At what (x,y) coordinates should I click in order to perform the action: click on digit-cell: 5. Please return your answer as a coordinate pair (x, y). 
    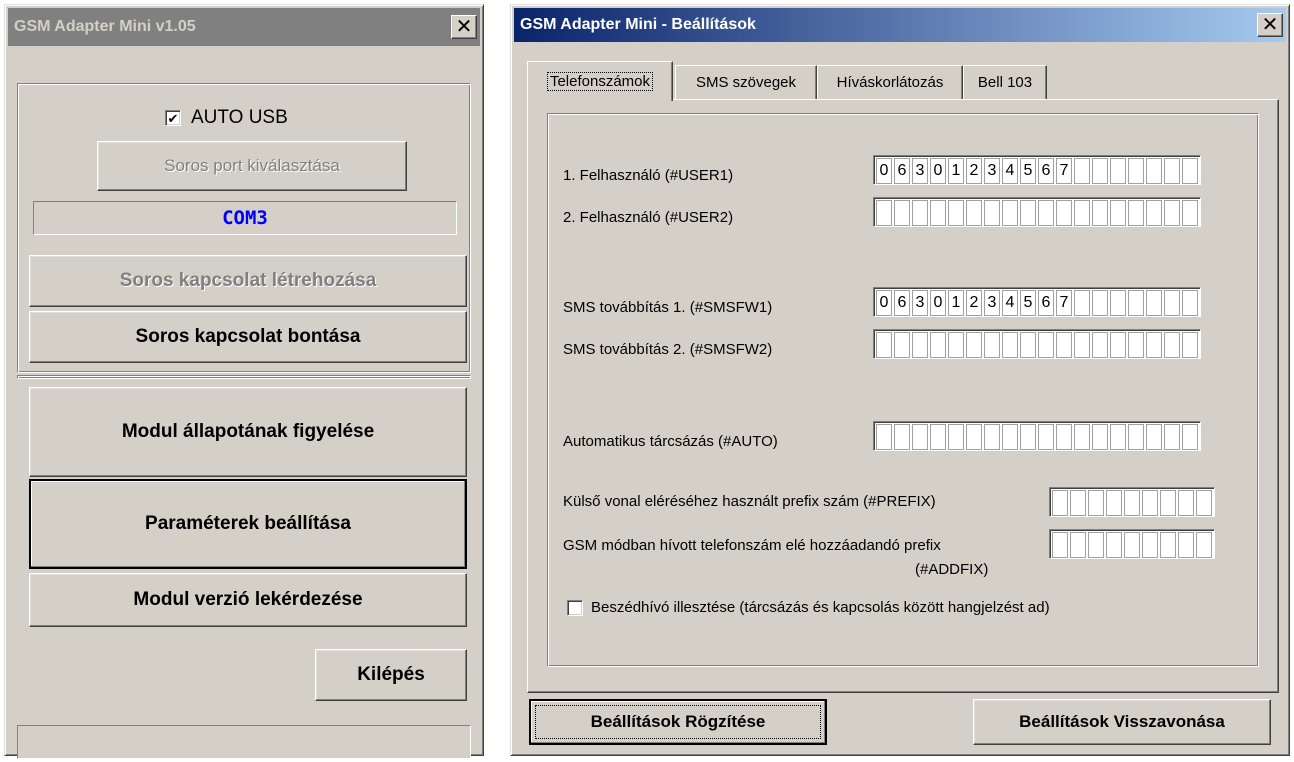
    Looking at the image, I should click on (1028, 303).